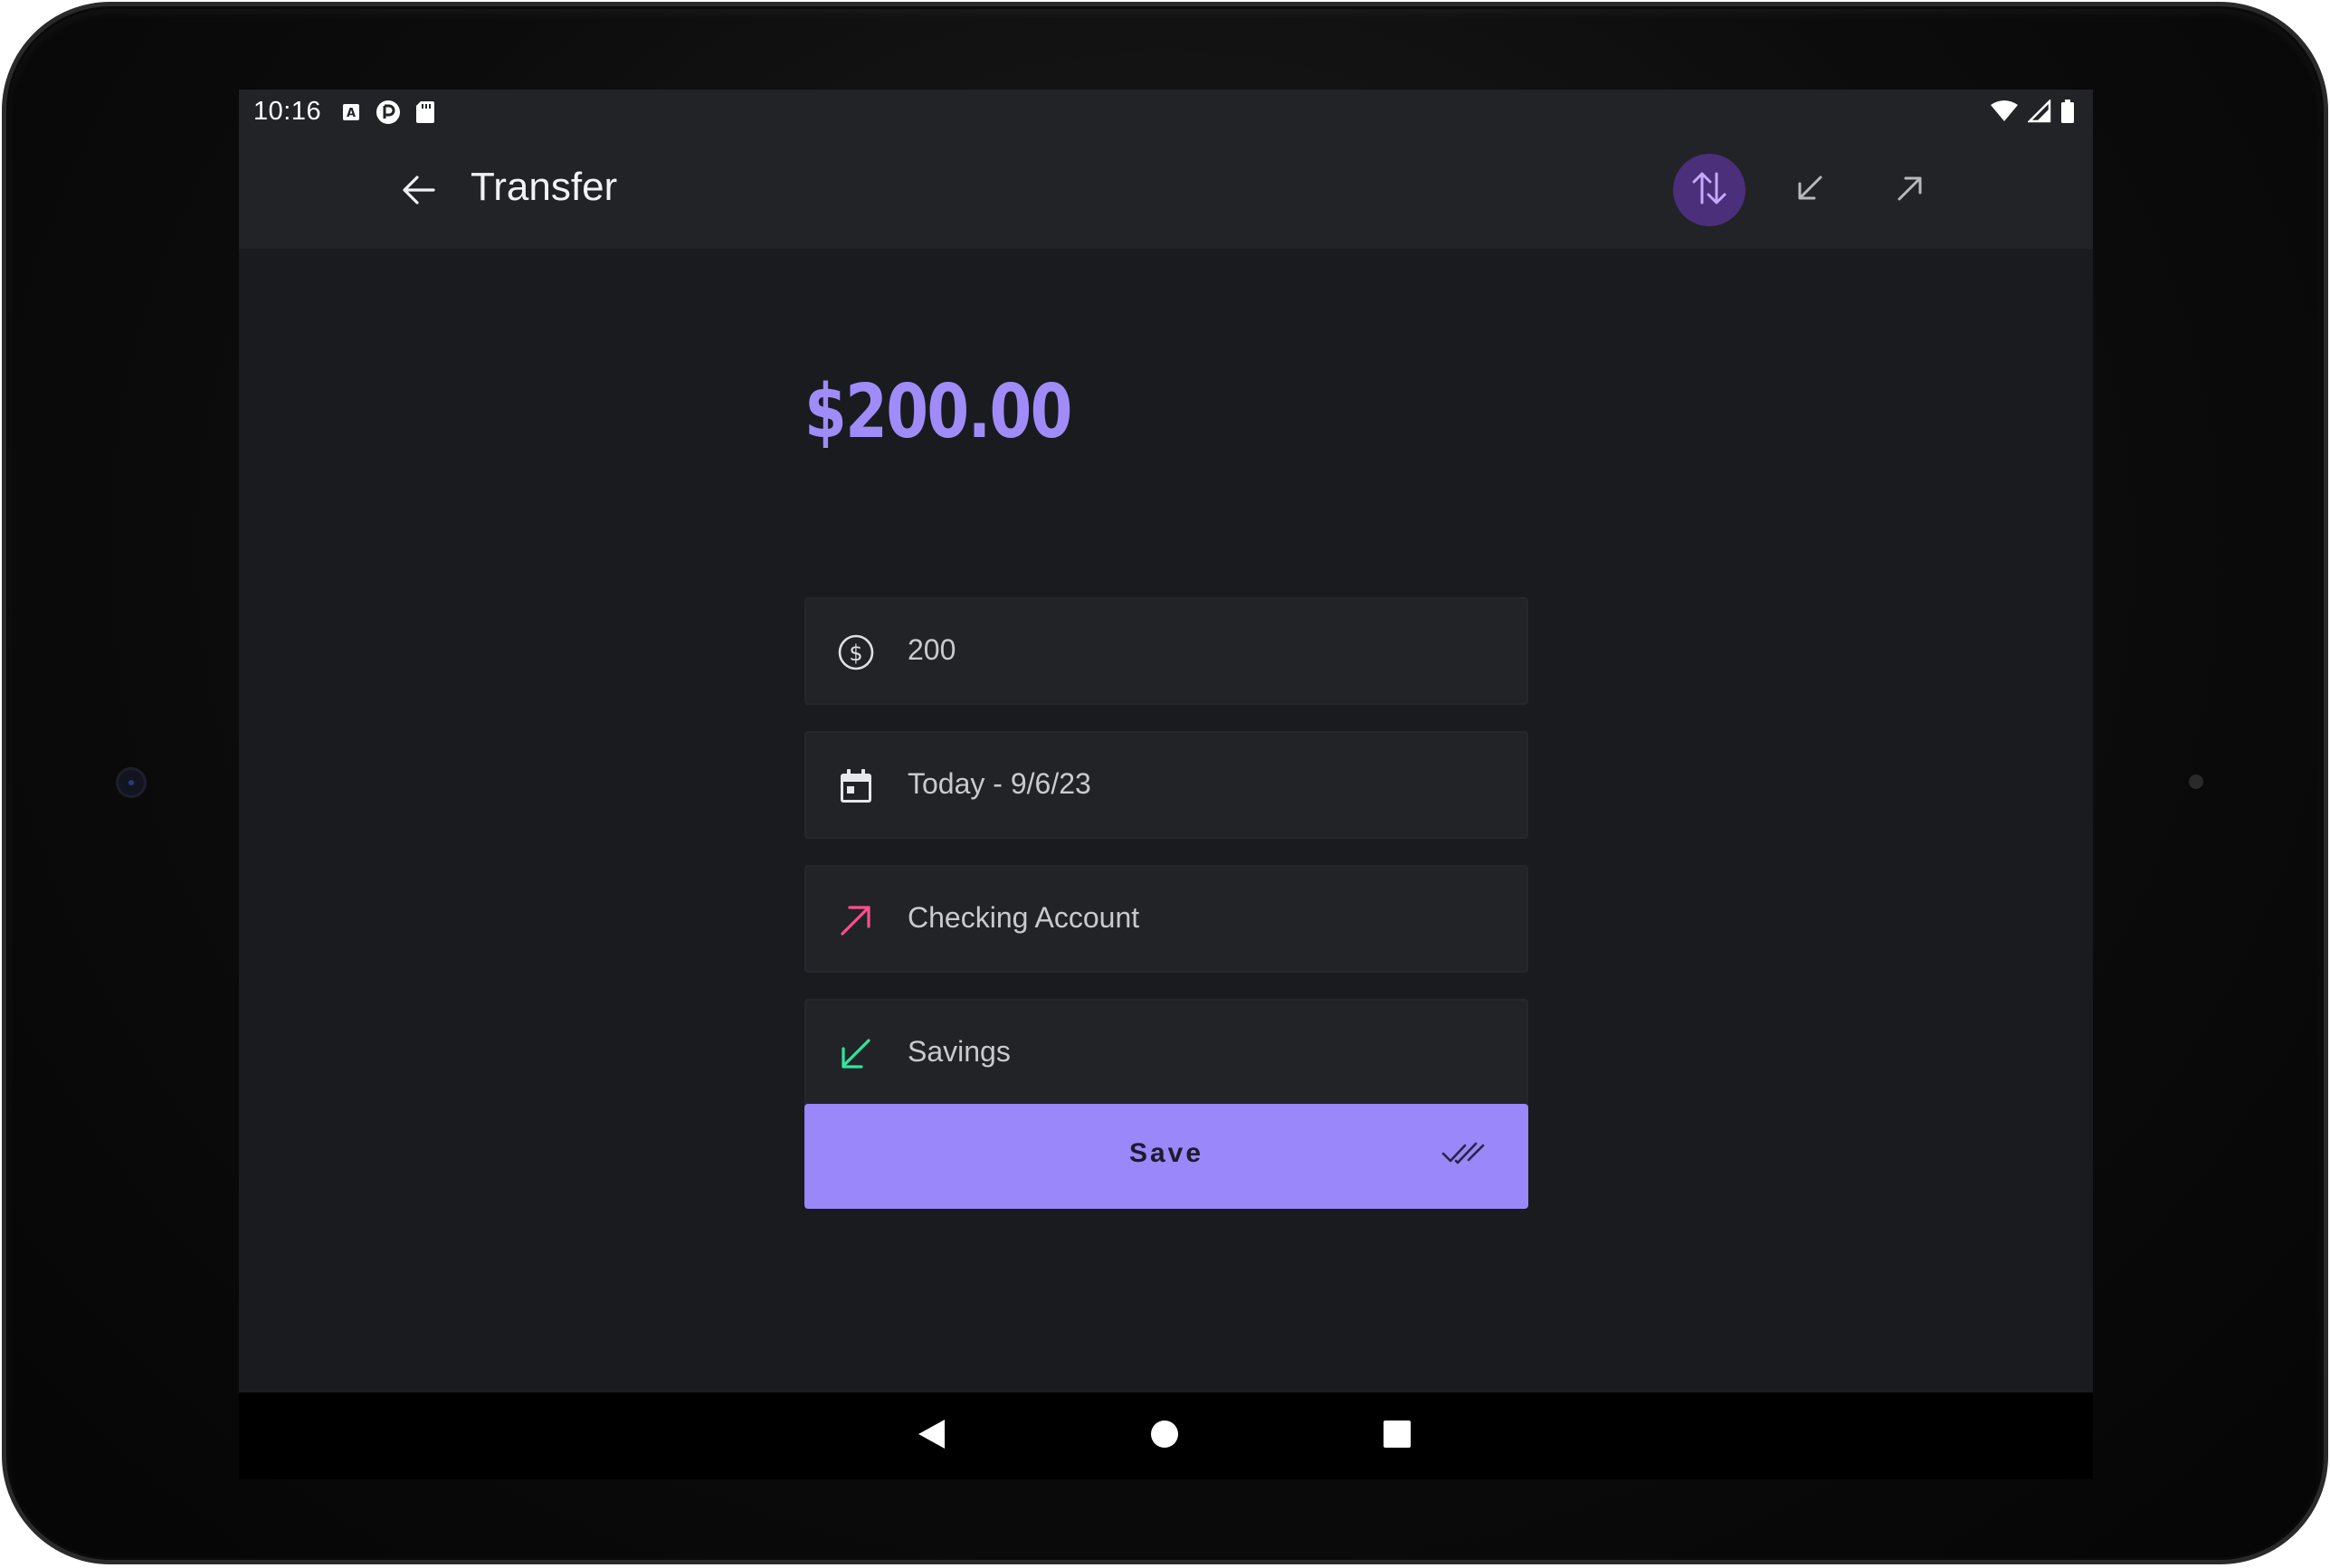  What do you see at coordinates (131, 783) in the screenshot?
I see `front-camera` at bounding box center [131, 783].